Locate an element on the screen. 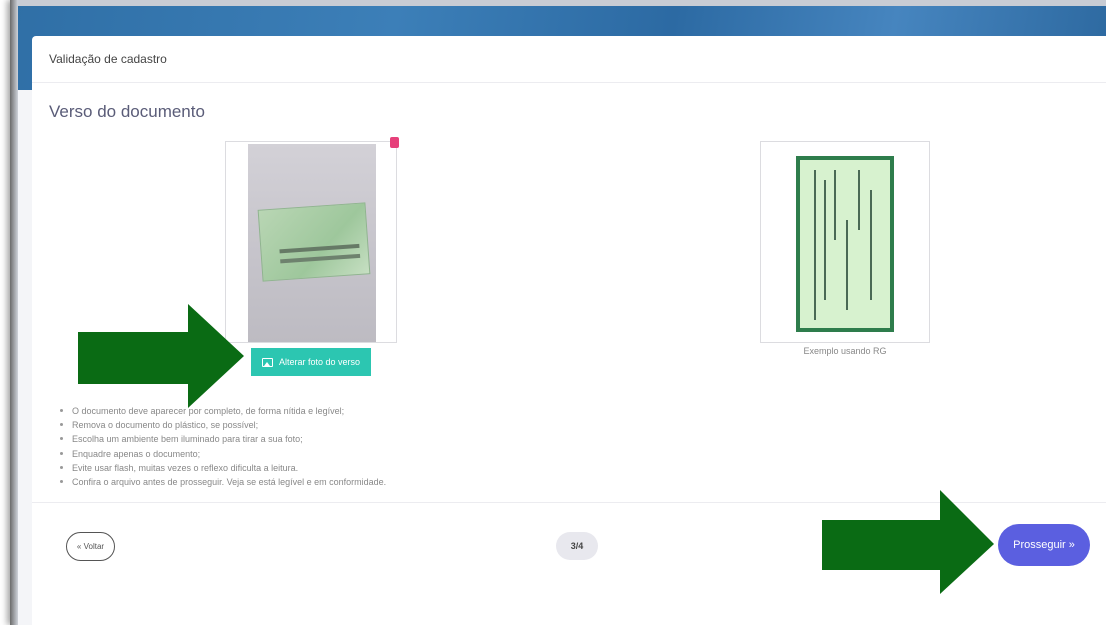  photo-document is located at coordinates (314, 242).